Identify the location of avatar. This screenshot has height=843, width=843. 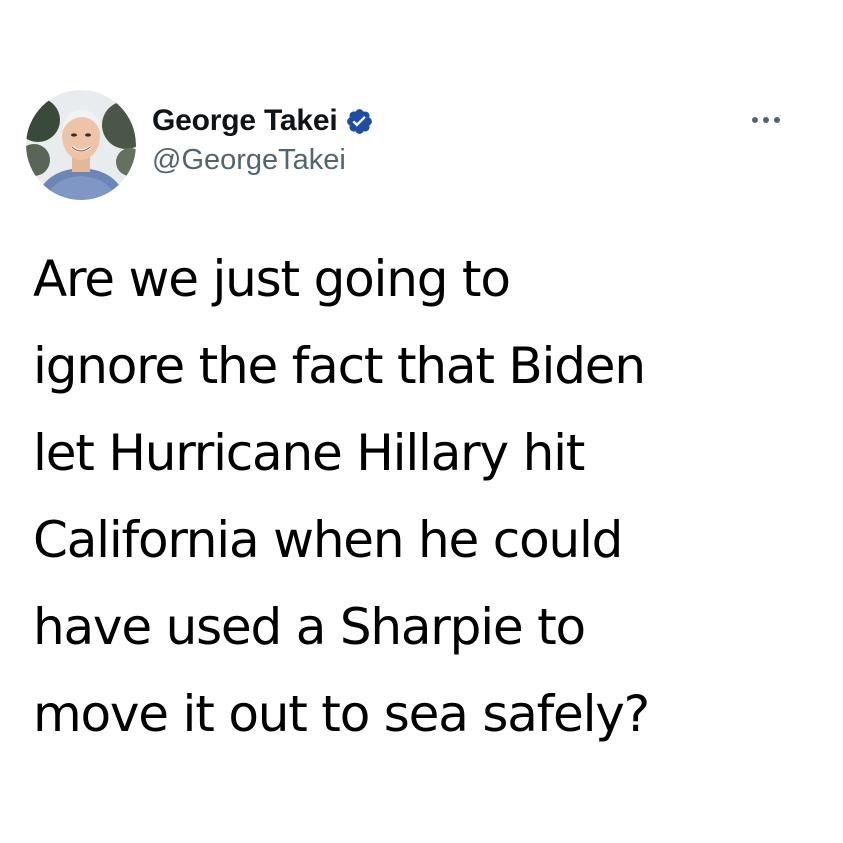
(81, 145).